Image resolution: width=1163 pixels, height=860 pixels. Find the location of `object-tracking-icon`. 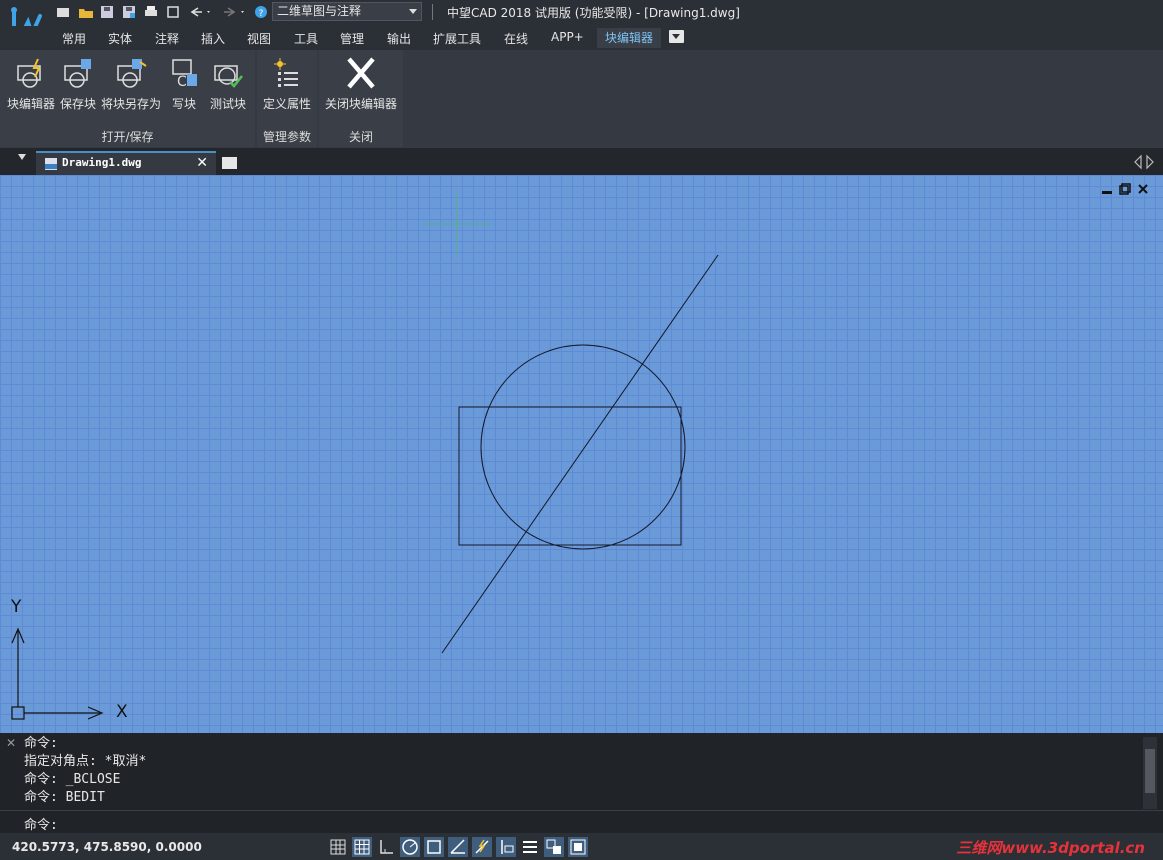

object-tracking-icon is located at coordinates (458, 847).